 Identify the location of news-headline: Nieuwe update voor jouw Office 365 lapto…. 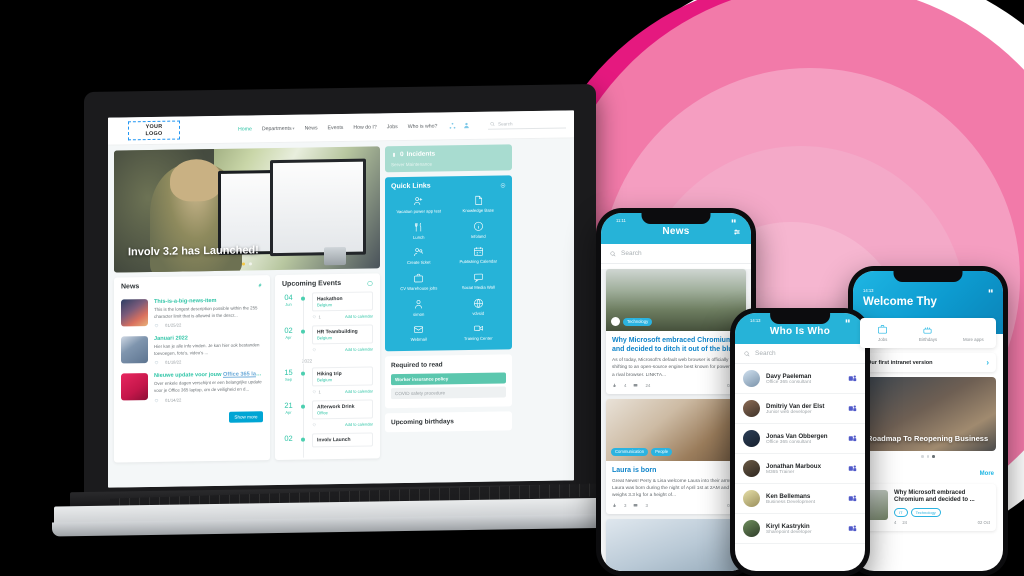
(208, 376).